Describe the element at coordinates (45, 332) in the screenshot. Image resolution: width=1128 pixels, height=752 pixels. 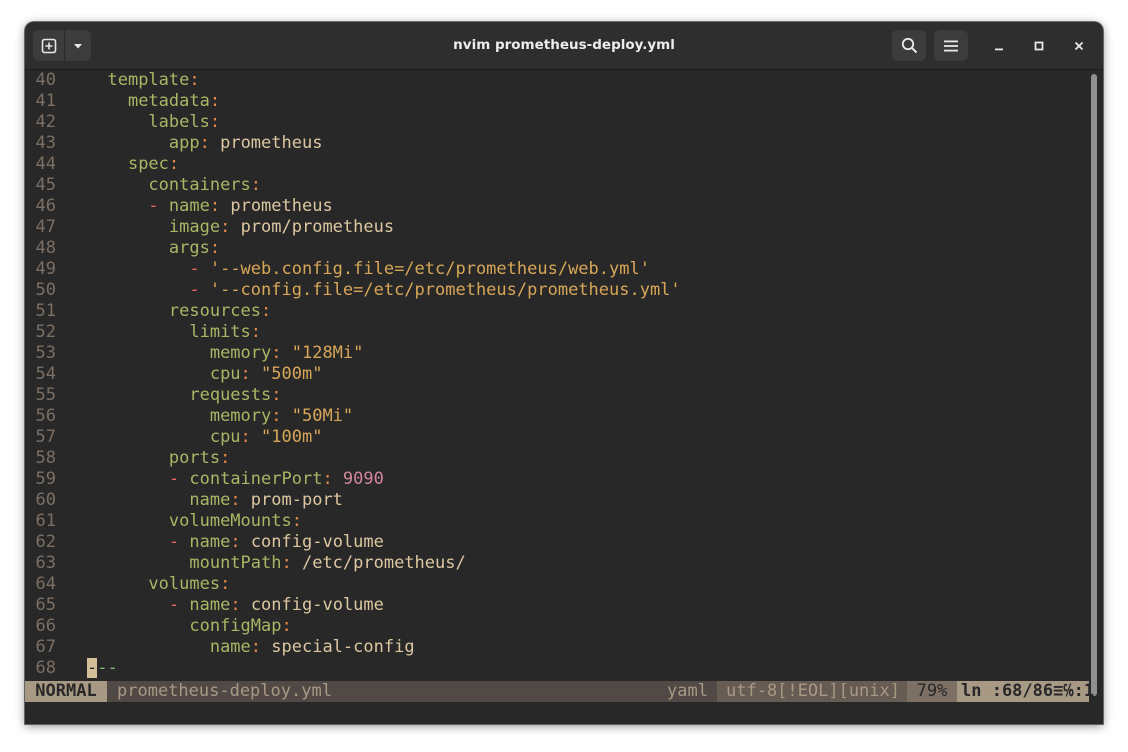
I see `line-number: 52` at that location.